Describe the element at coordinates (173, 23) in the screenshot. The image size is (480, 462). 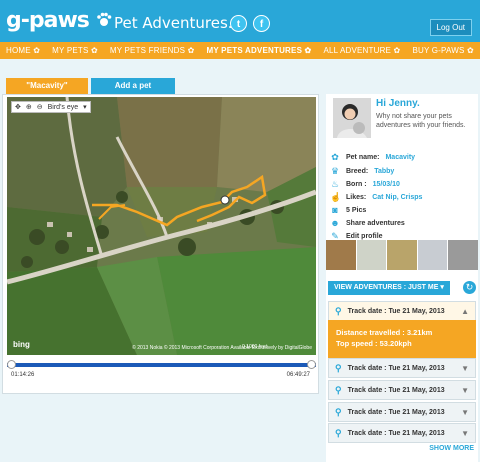
I see `site-title: Pet Adventures.` at that location.